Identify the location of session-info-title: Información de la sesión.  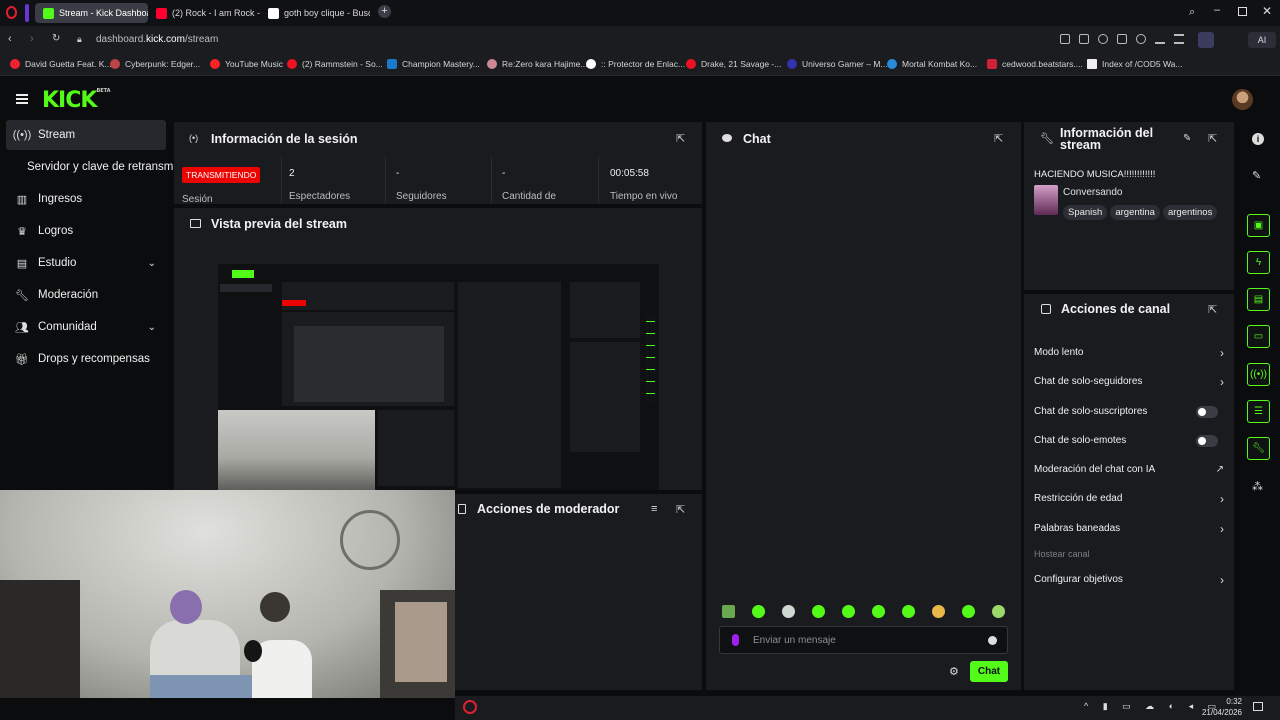
(284, 139).